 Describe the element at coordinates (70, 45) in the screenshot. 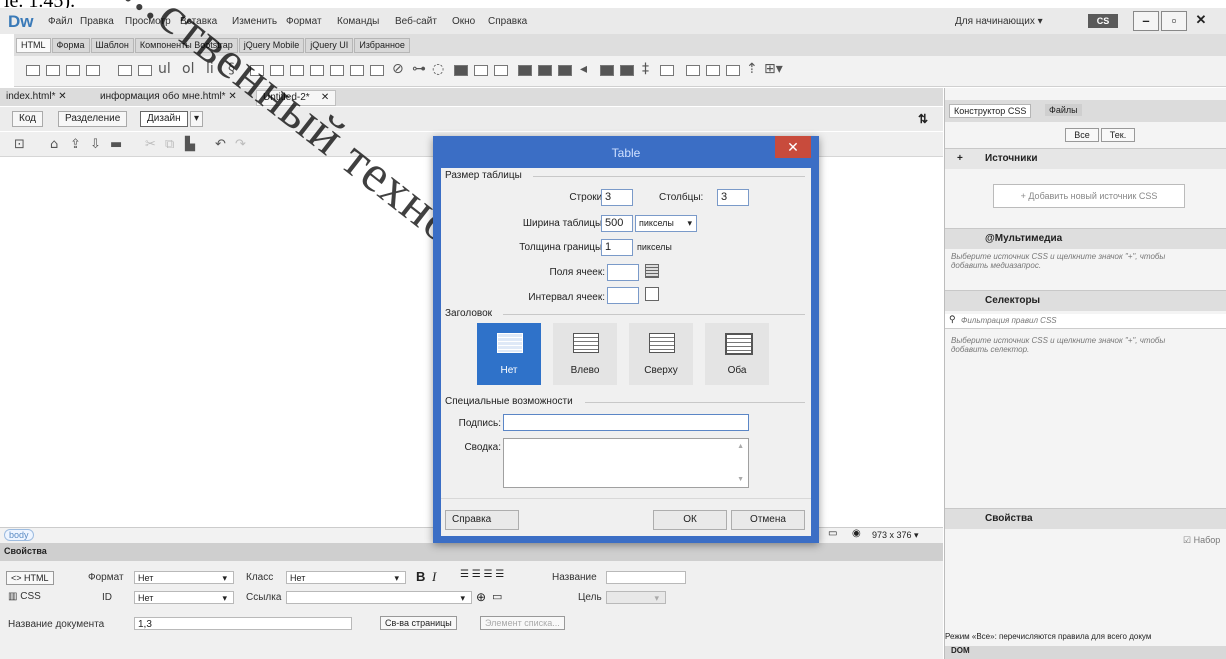

I see `insert-tab-form: Форма` at that location.